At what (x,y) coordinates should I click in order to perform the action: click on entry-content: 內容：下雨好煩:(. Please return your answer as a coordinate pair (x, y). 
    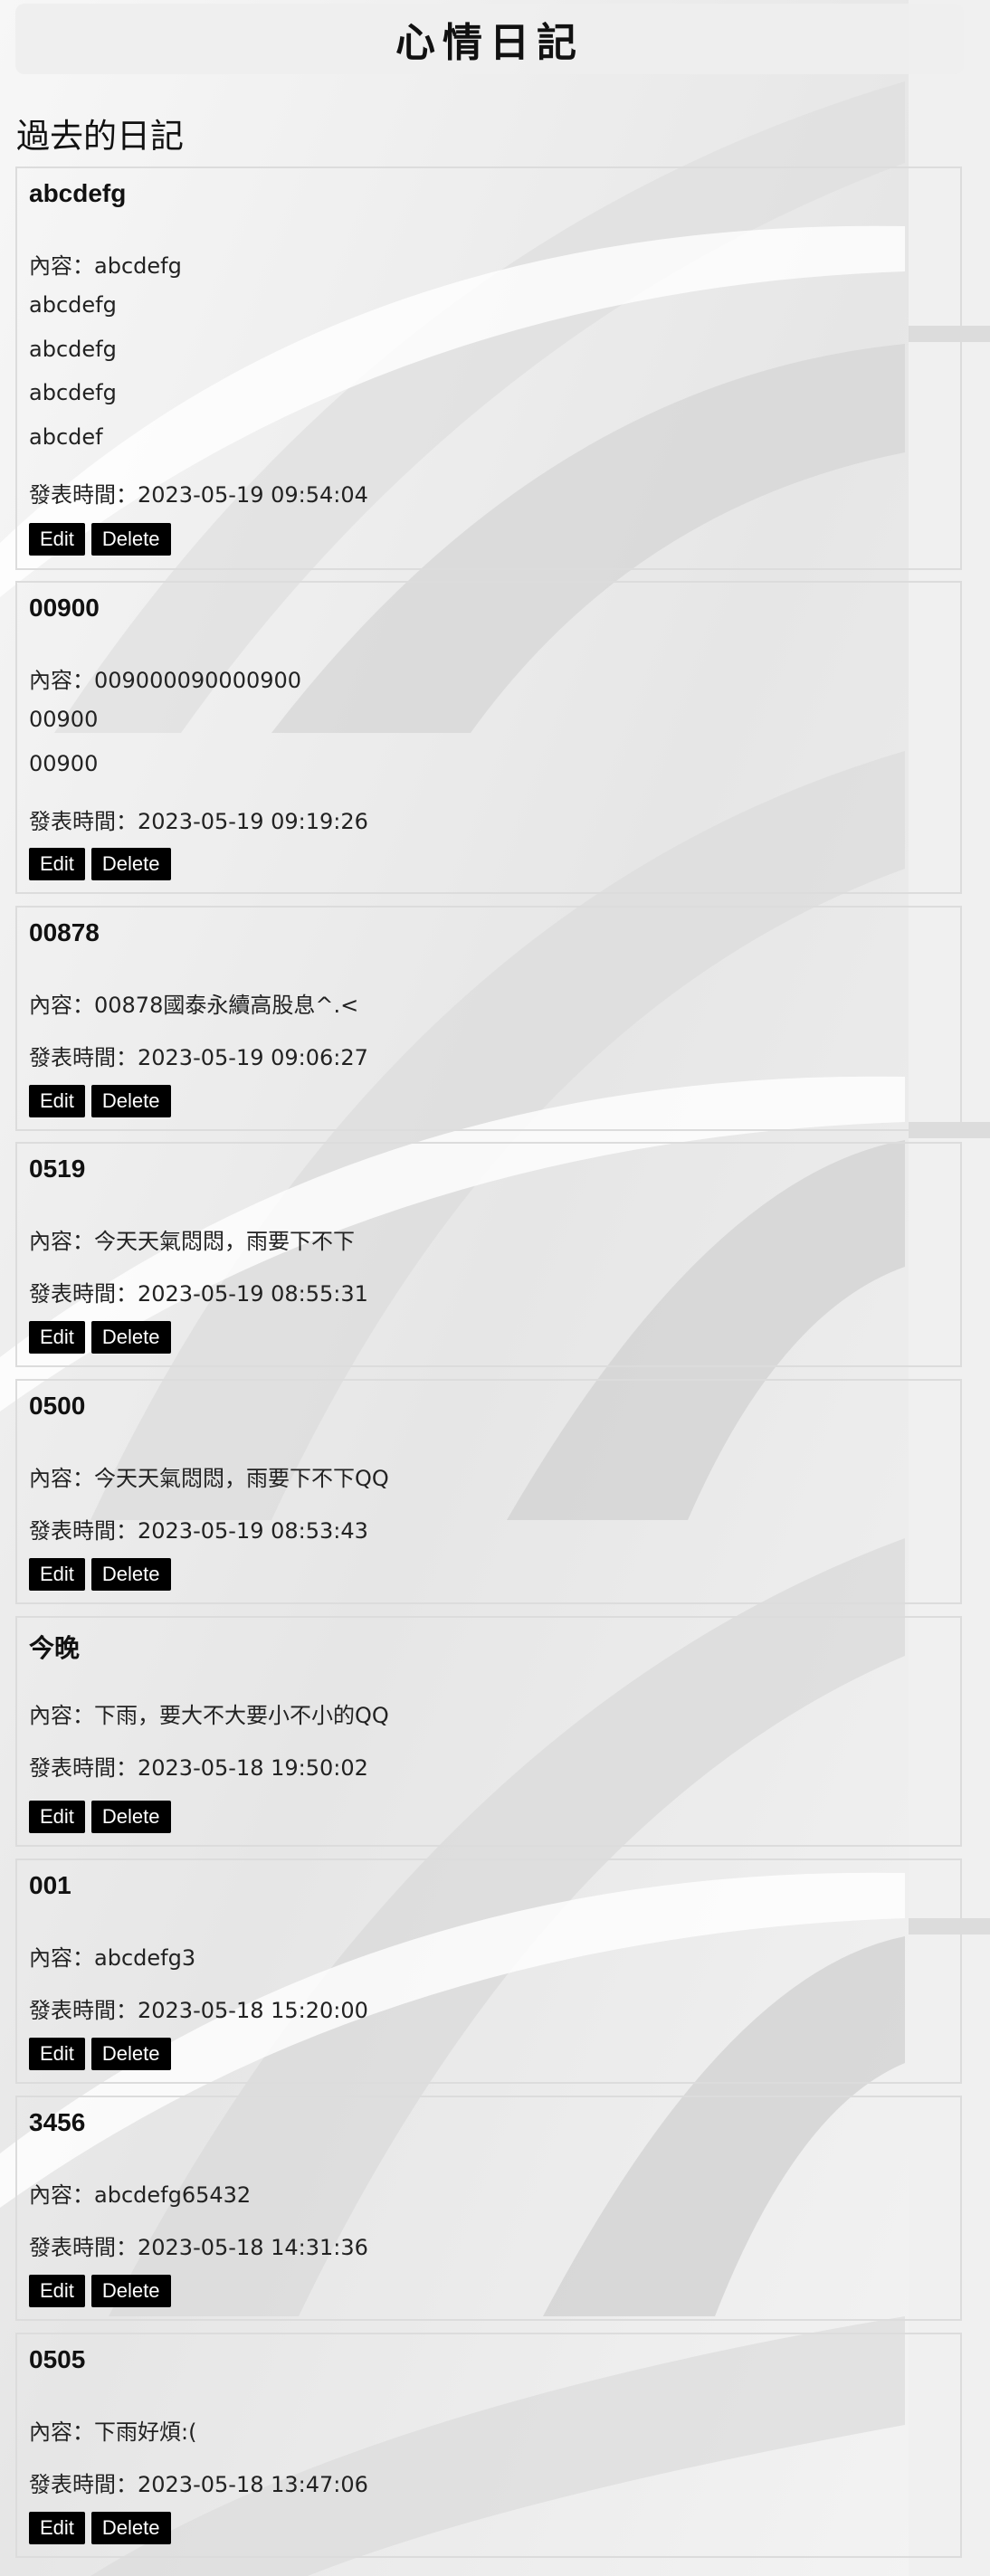
    Looking at the image, I should click on (113, 2432).